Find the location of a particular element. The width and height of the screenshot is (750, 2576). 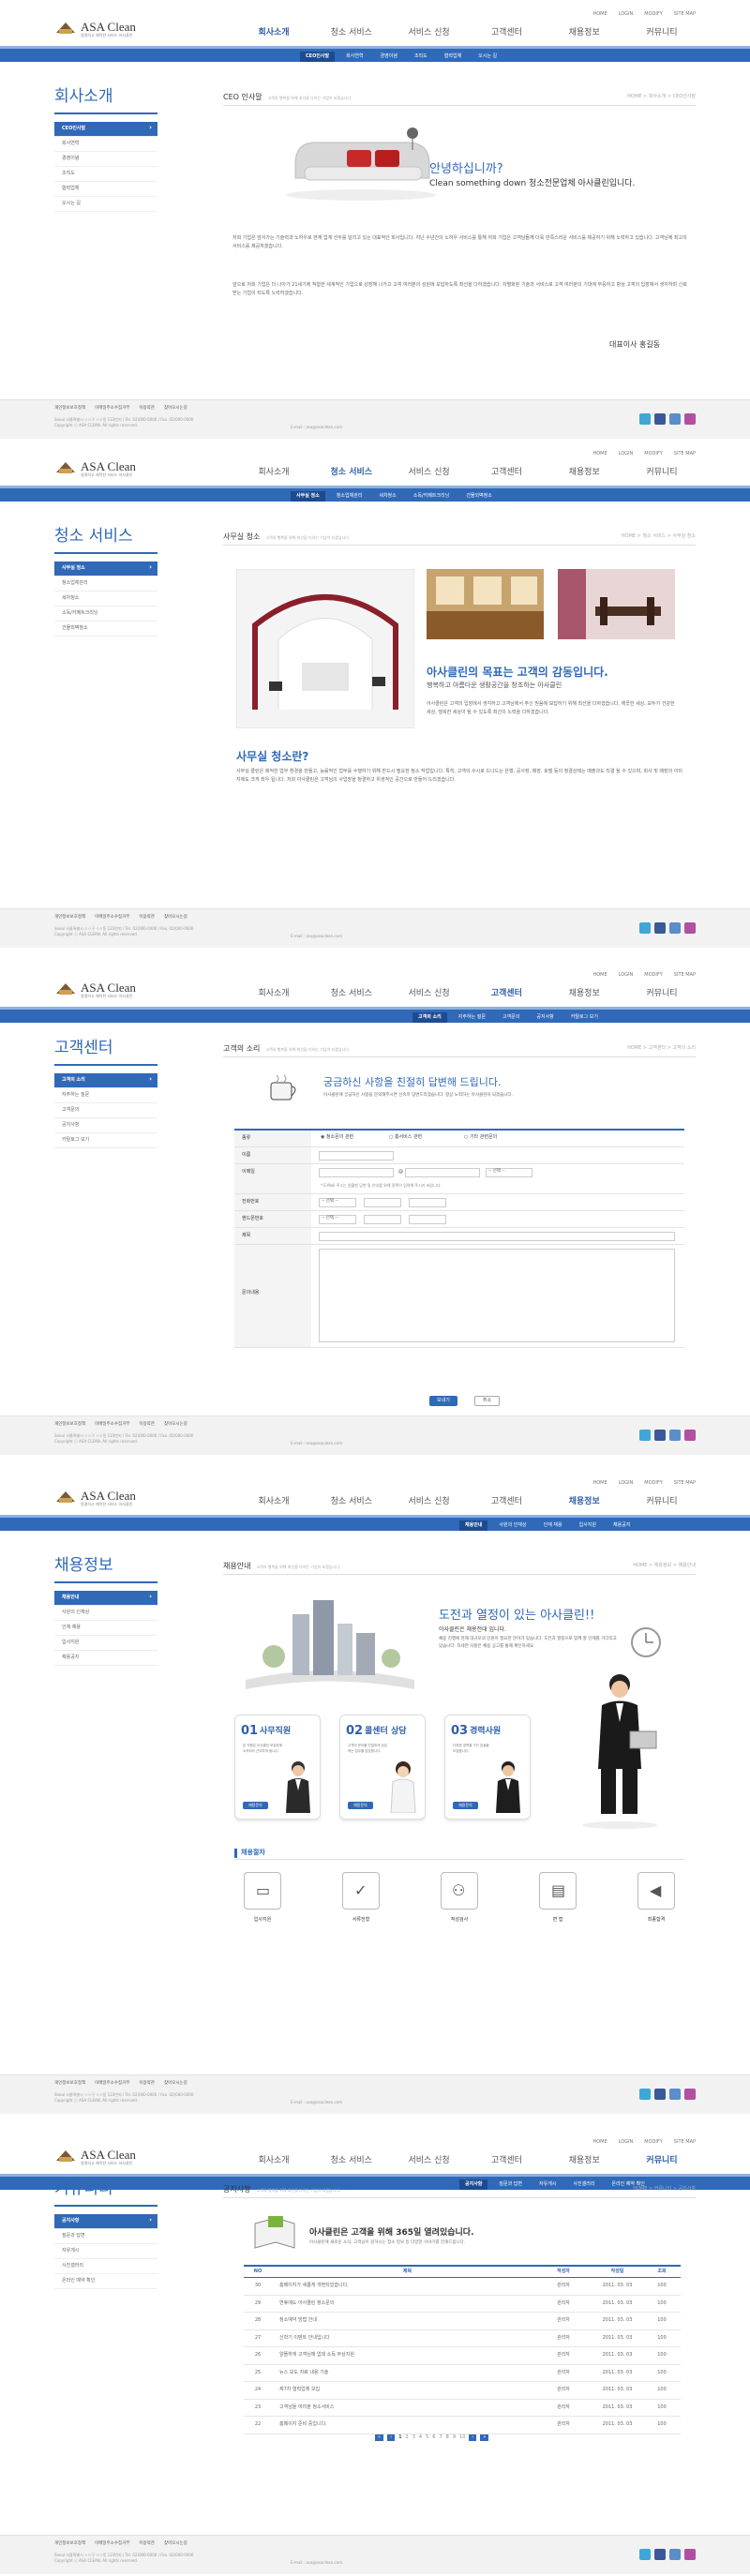

phone-prefix-select: -- 선택 -- is located at coordinates (337, 1202).